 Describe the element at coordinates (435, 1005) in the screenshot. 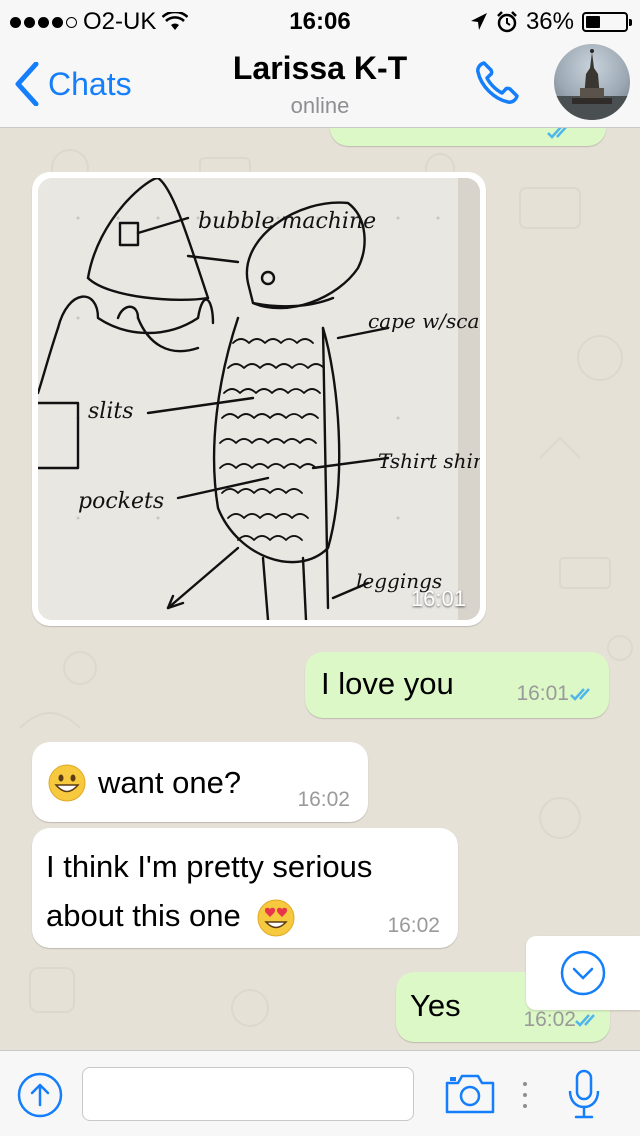

I see `message-text: Yes` at that location.